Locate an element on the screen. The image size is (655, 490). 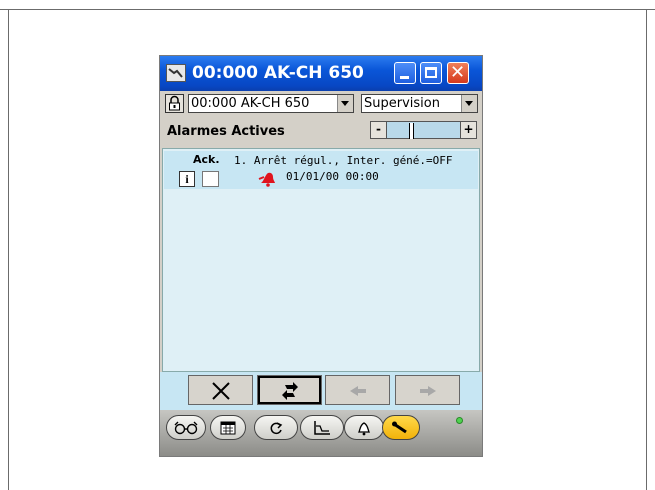
dock-calendar-button is located at coordinates (228, 427).